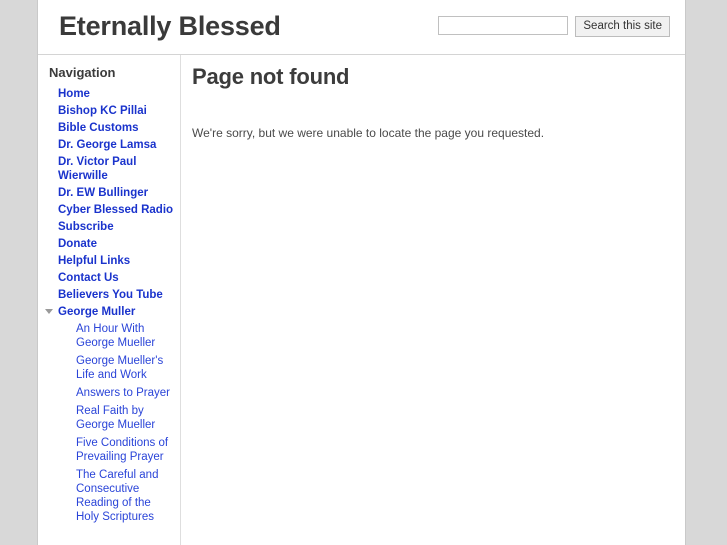 This screenshot has height=545, width=727. I want to click on sidebar-item-cyber-blessed-radio: Cyber Blessed Radio, so click(109, 210).